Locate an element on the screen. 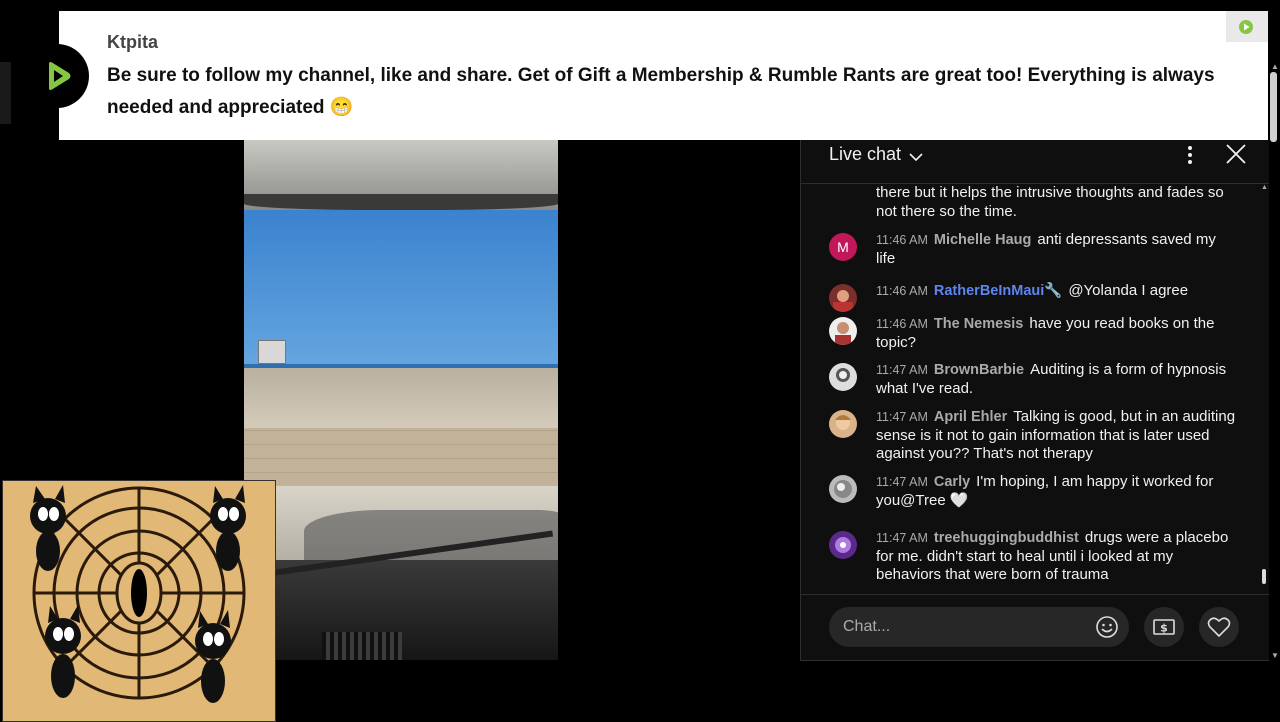  chat-scroll-thumb is located at coordinates (1264, 576).